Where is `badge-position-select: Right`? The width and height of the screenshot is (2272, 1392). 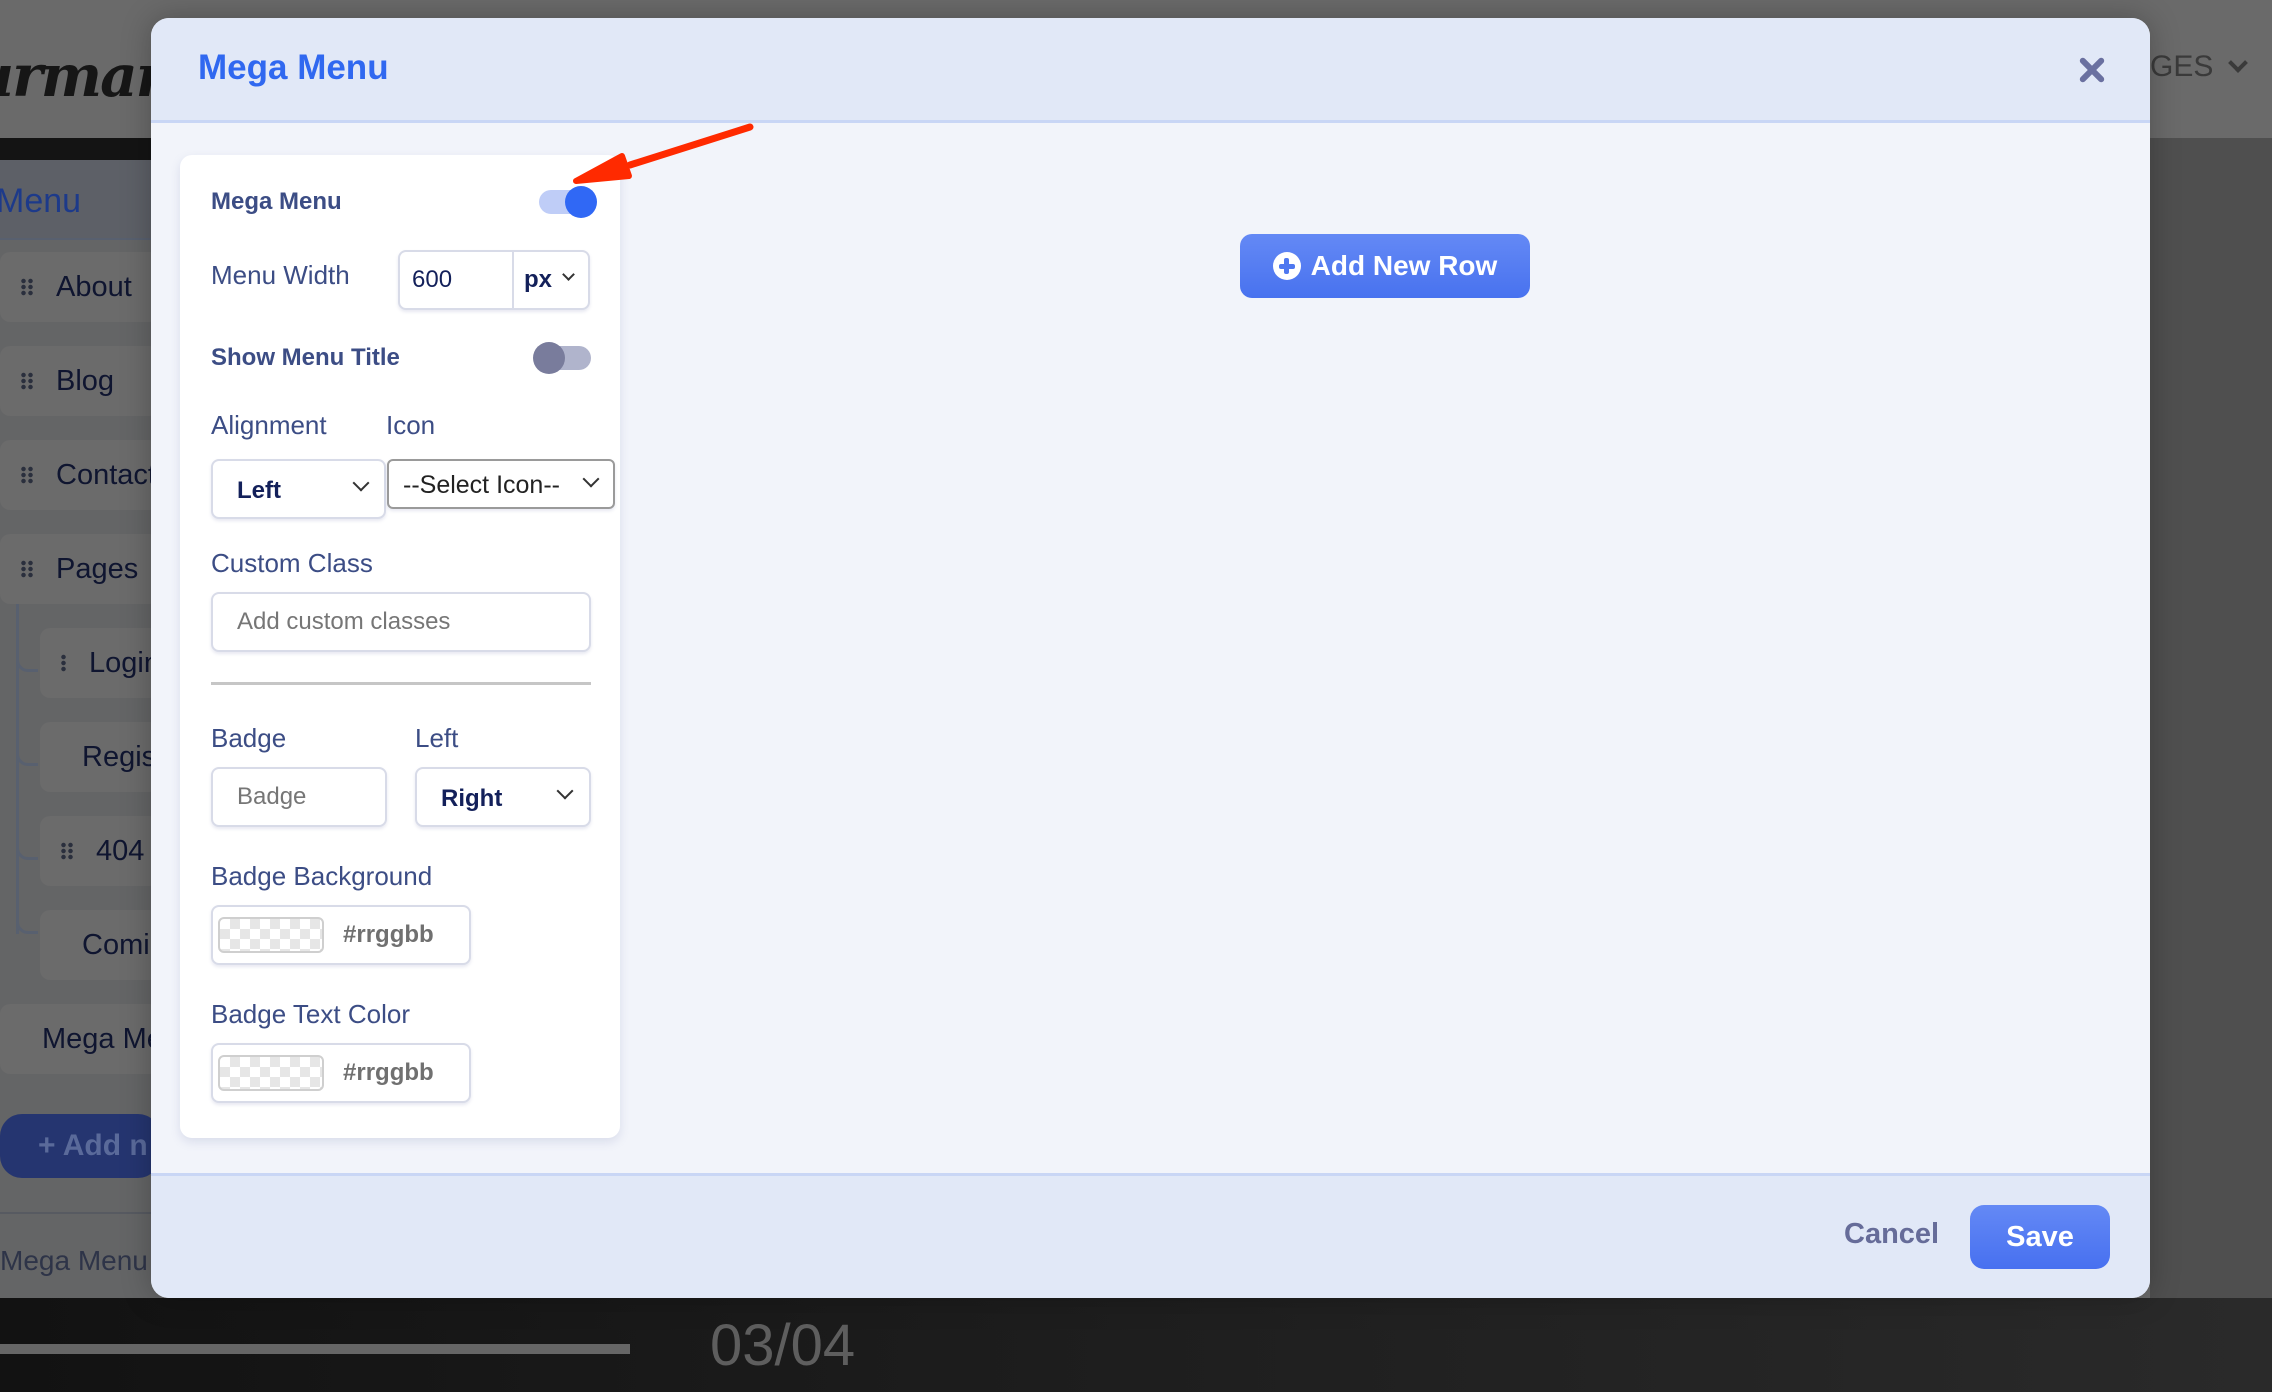
badge-position-select: Right is located at coordinates (503, 797).